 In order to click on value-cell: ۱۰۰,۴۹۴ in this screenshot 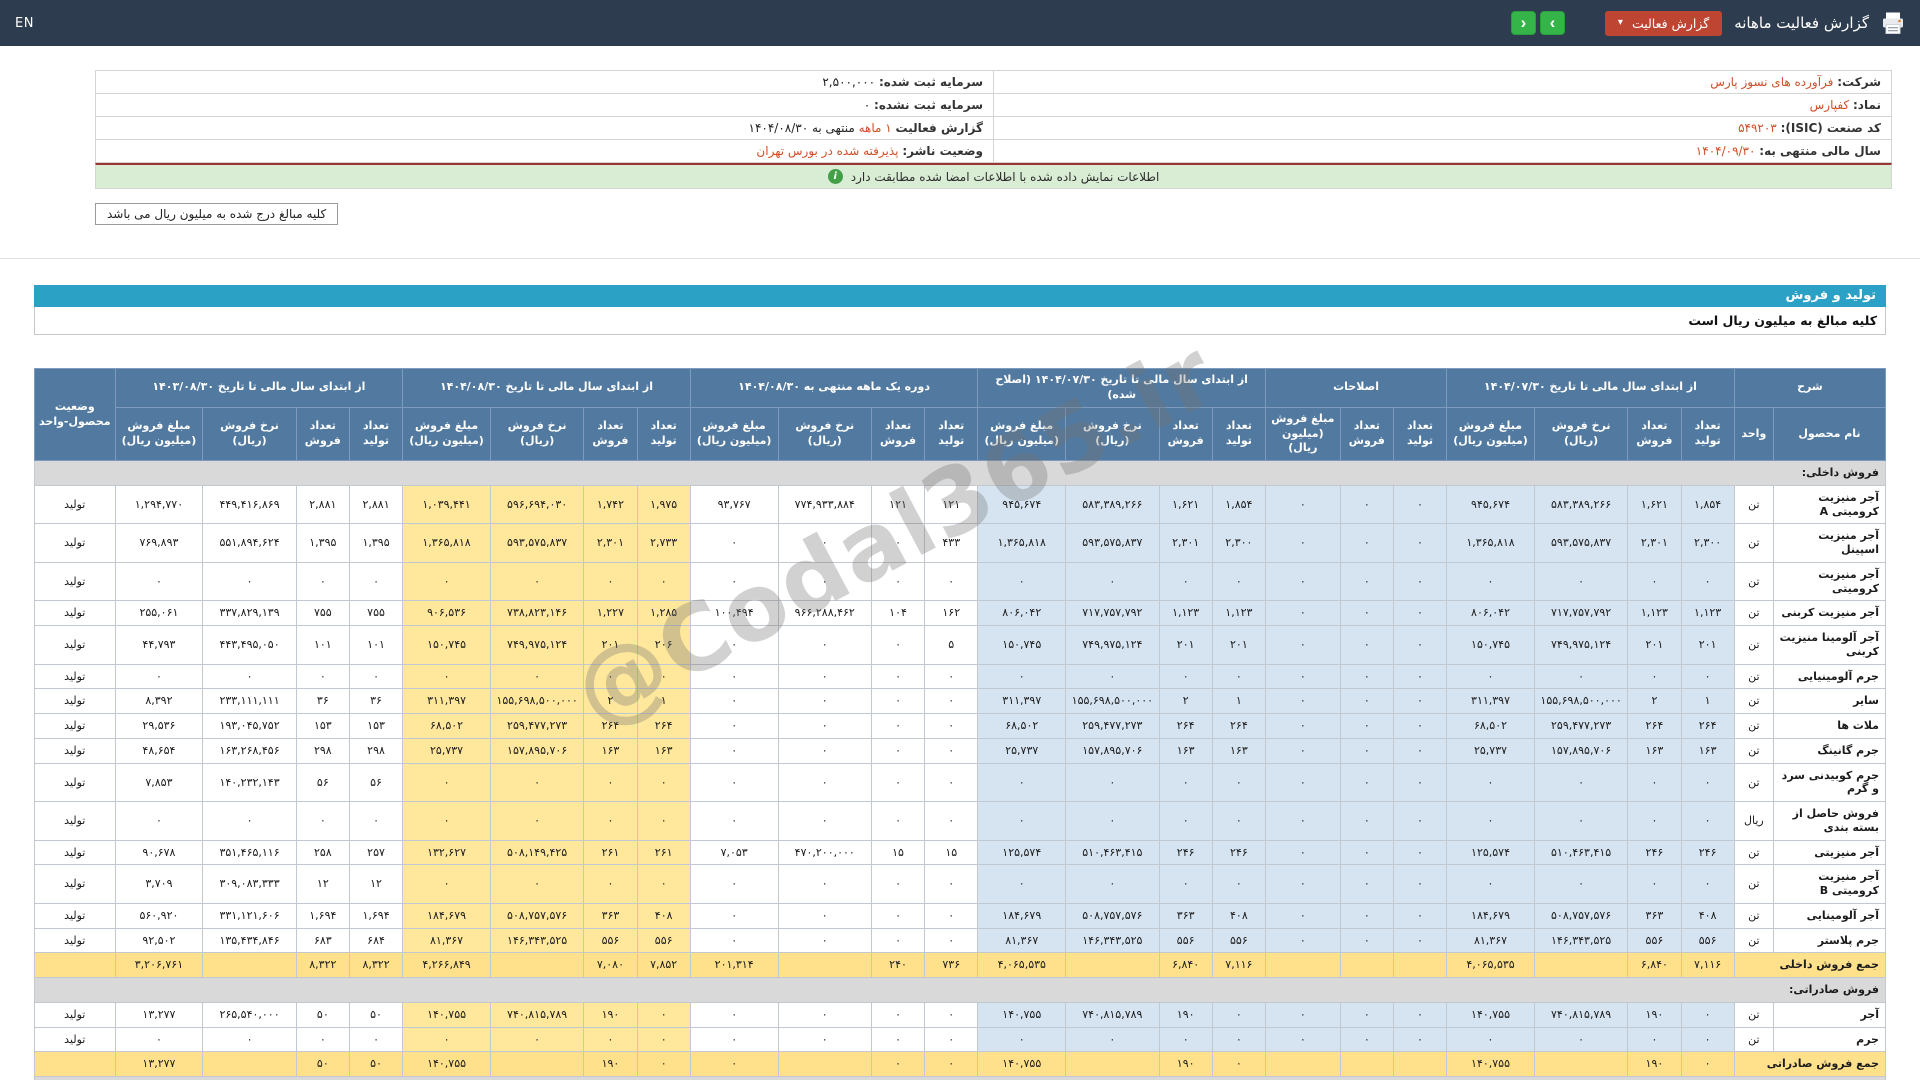, I will do `click(734, 613)`.